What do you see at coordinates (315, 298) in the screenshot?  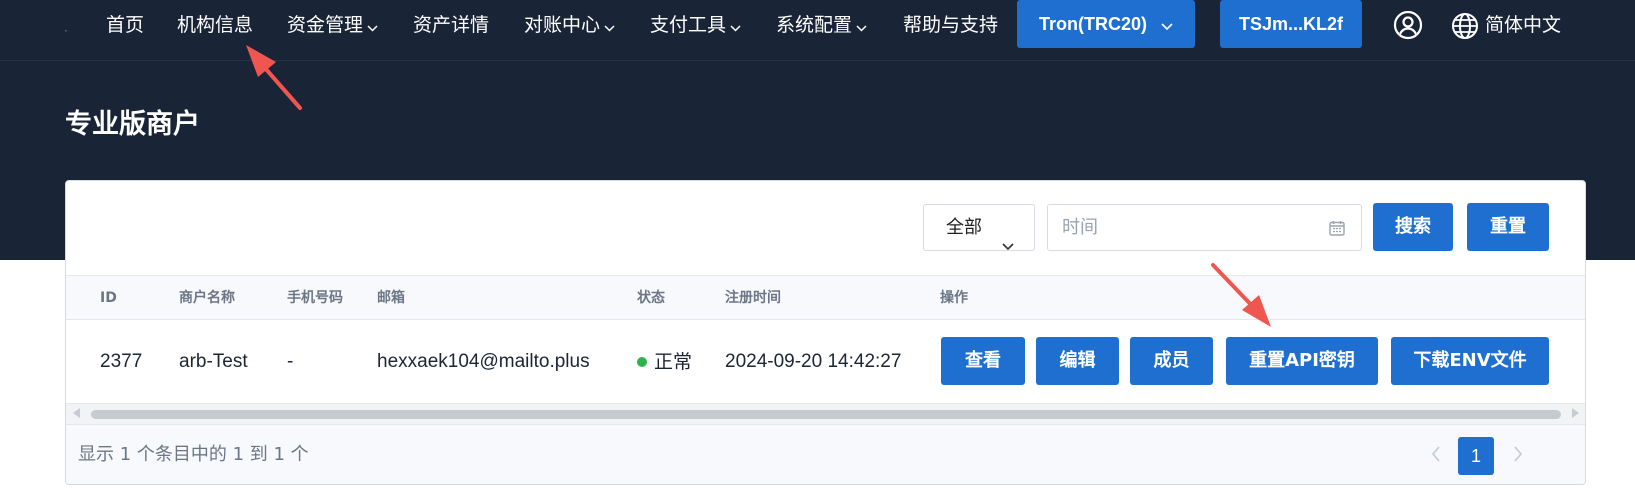 I see `column-header-phone: 手机号码` at bounding box center [315, 298].